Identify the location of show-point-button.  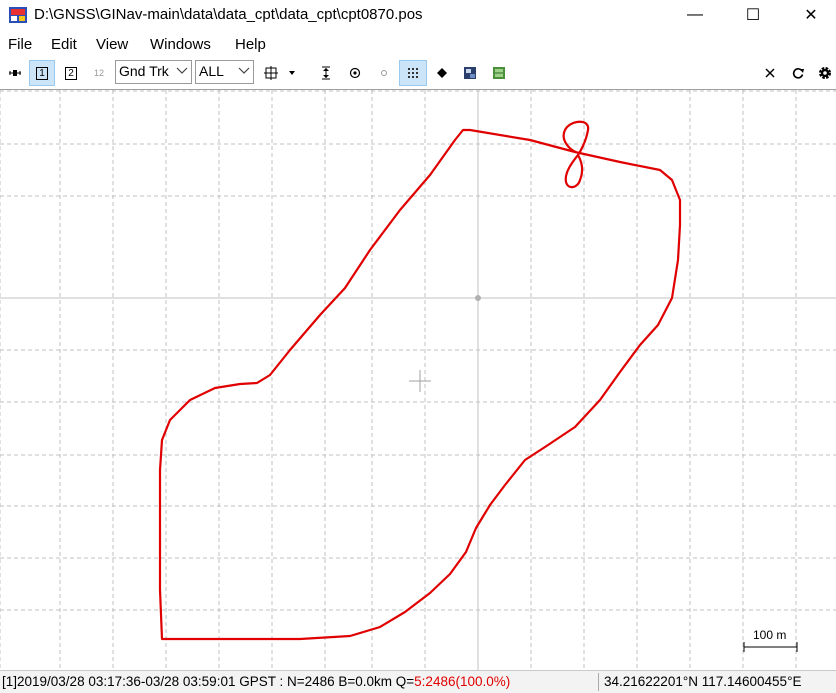
(384, 73).